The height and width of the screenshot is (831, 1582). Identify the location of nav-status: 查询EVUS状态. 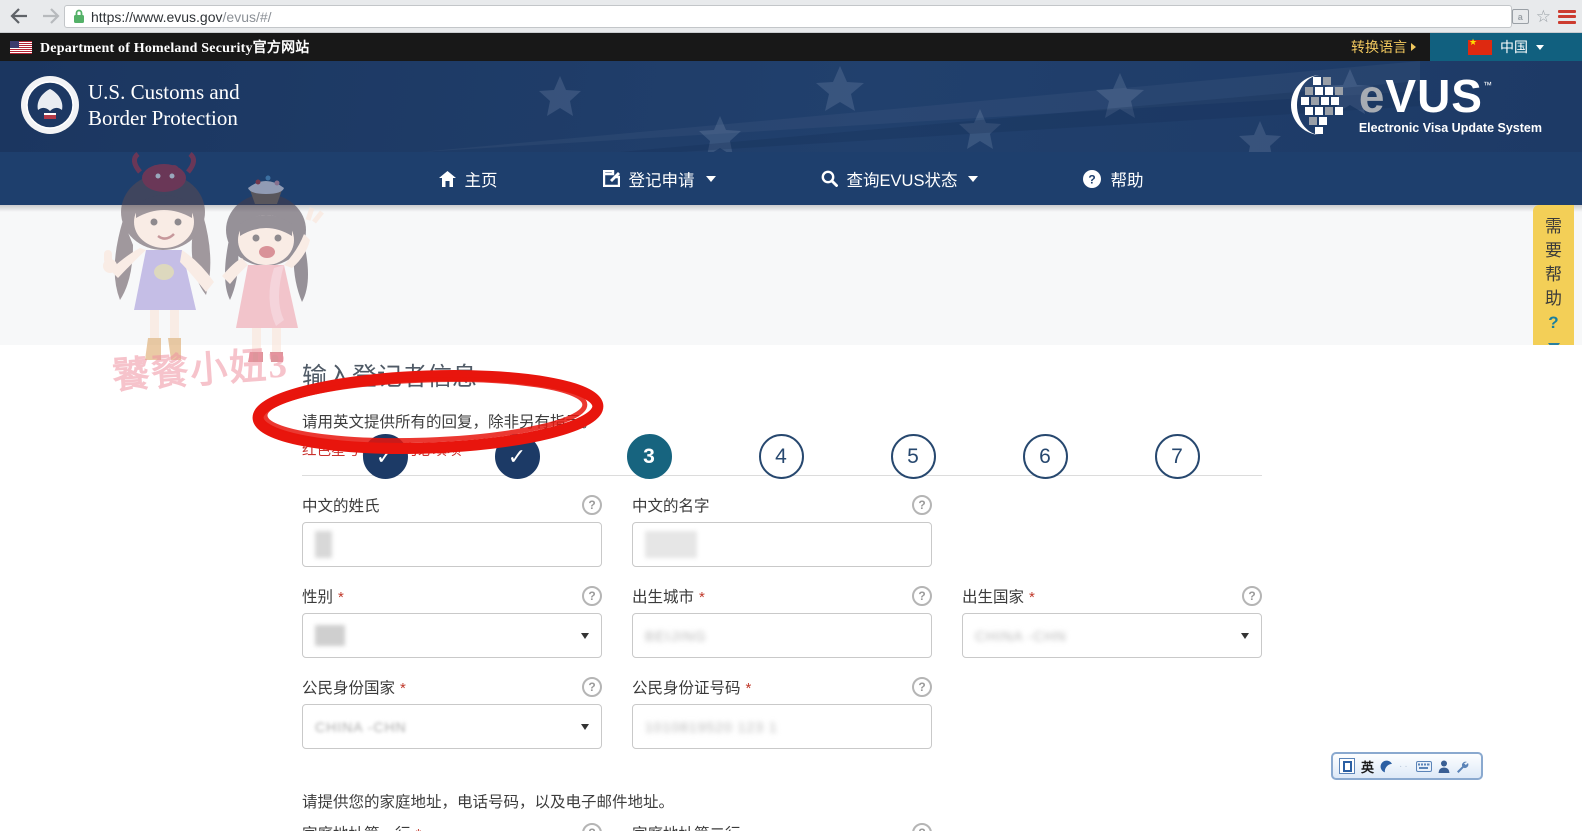
(900, 179).